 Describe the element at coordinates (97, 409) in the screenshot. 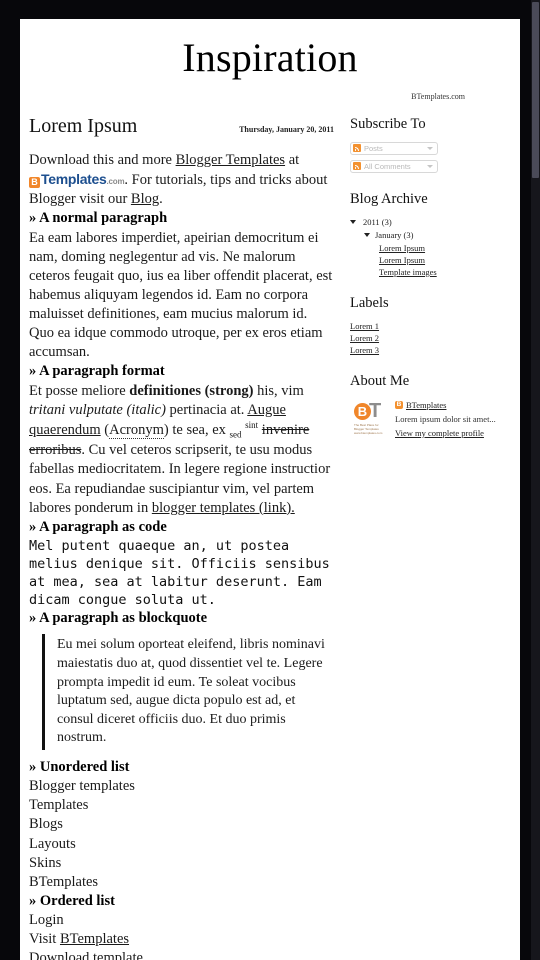

I see `format-italic: tritani vulputate (italic)` at that location.